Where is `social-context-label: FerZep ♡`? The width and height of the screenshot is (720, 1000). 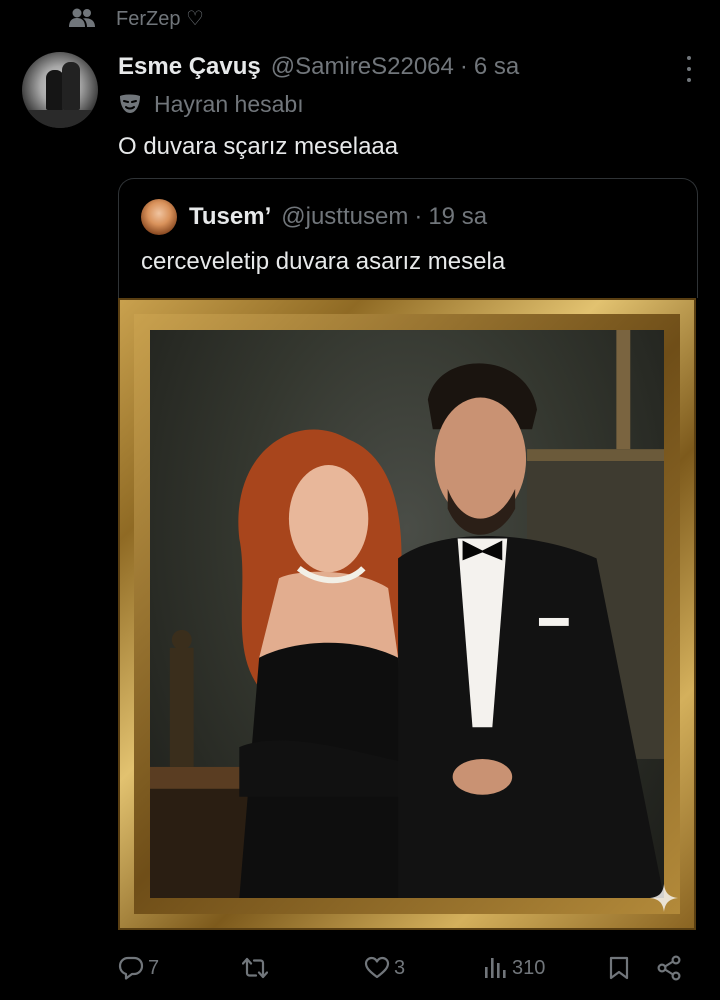
social-context-label: FerZep ♡ is located at coordinates (160, 18).